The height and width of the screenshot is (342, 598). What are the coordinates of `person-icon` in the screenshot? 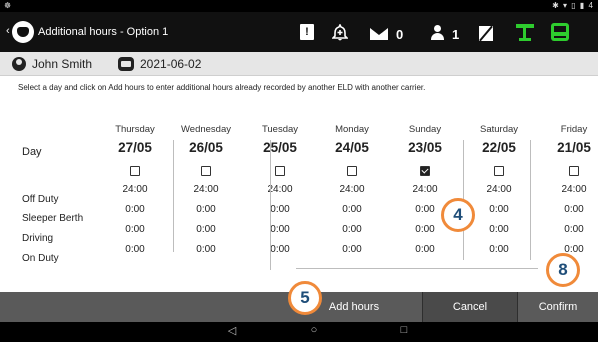 It's located at (437, 35).